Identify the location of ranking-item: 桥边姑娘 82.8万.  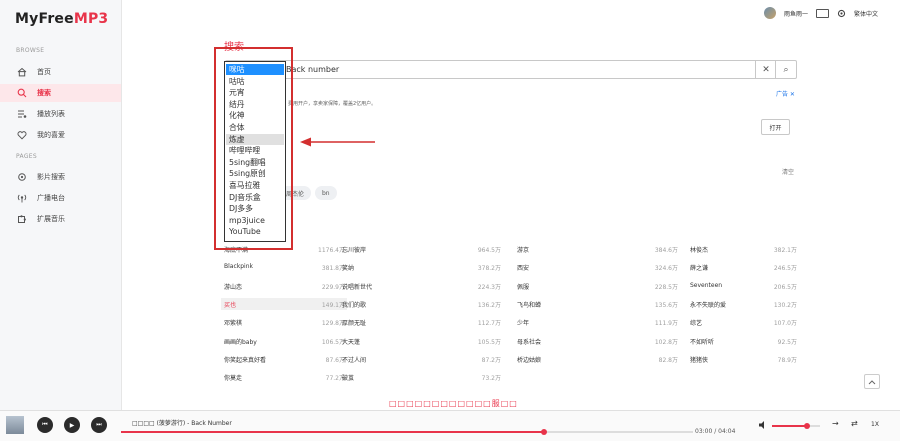
(597, 359).